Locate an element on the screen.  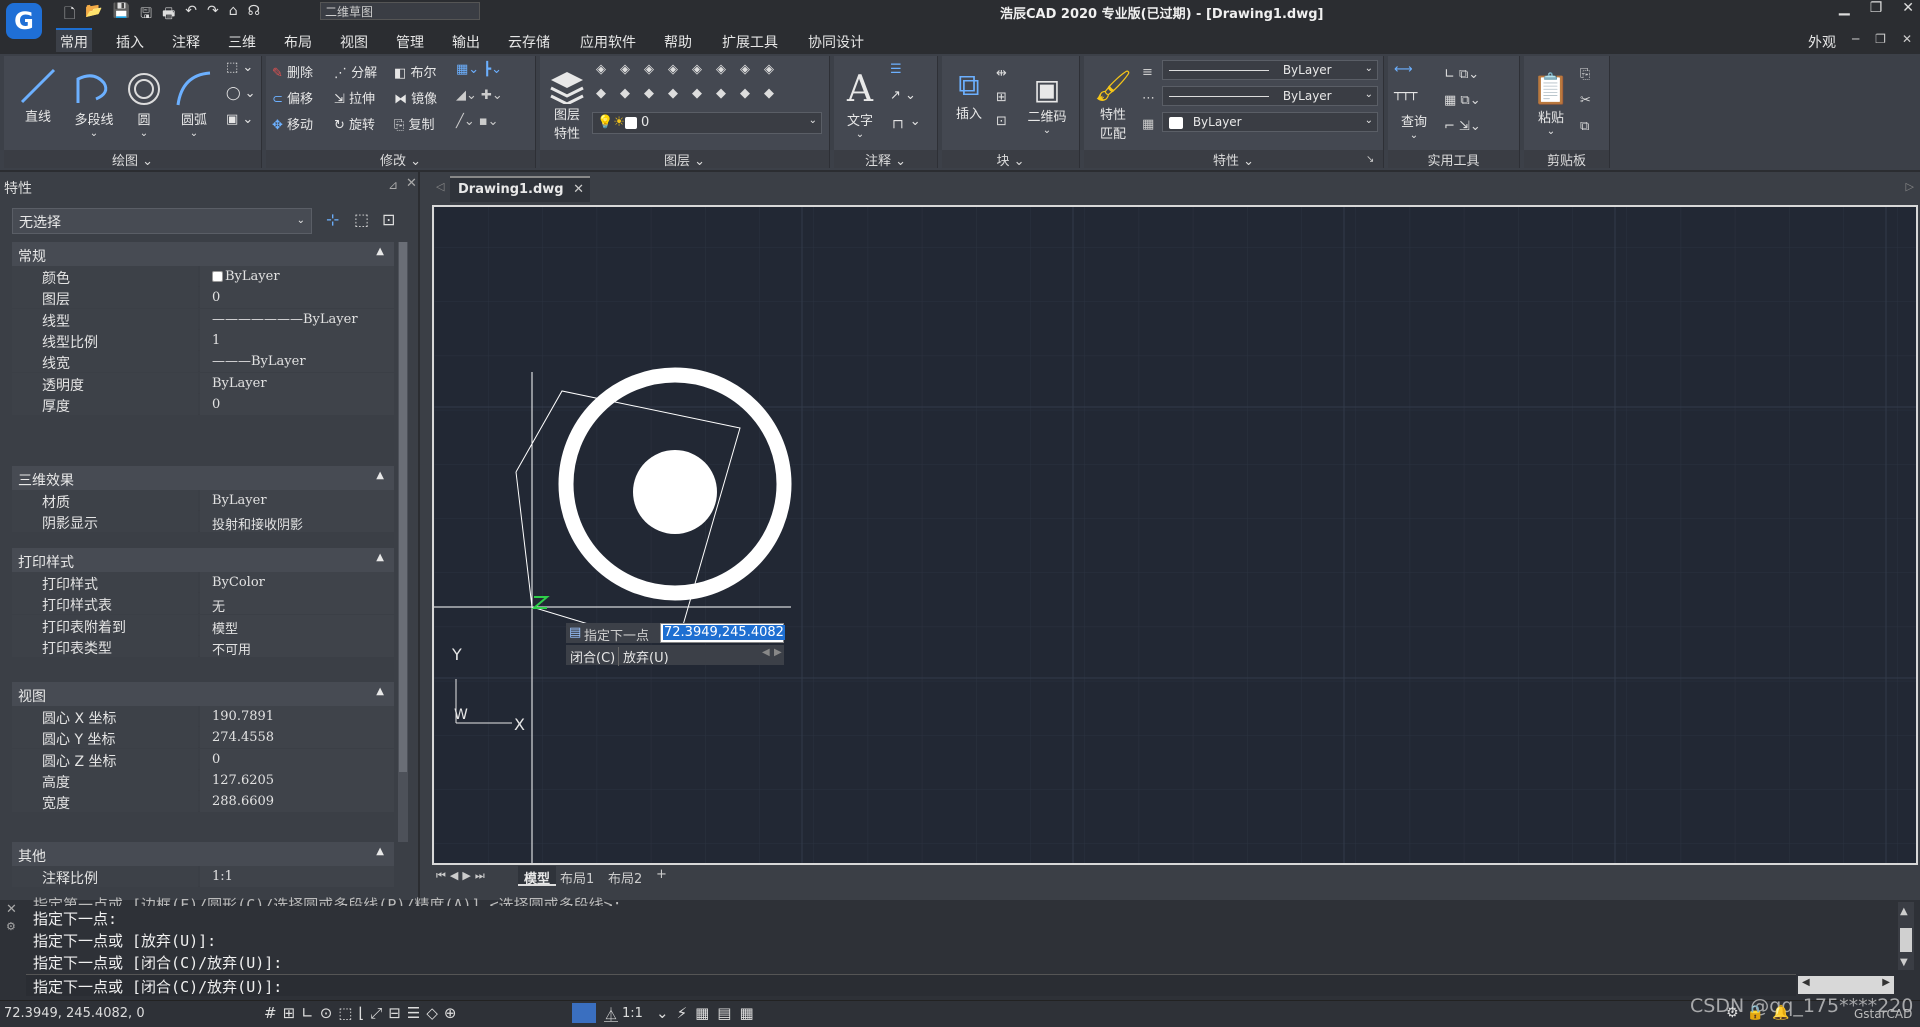
property-value: ———ByLayer is located at coordinates (297, 362).